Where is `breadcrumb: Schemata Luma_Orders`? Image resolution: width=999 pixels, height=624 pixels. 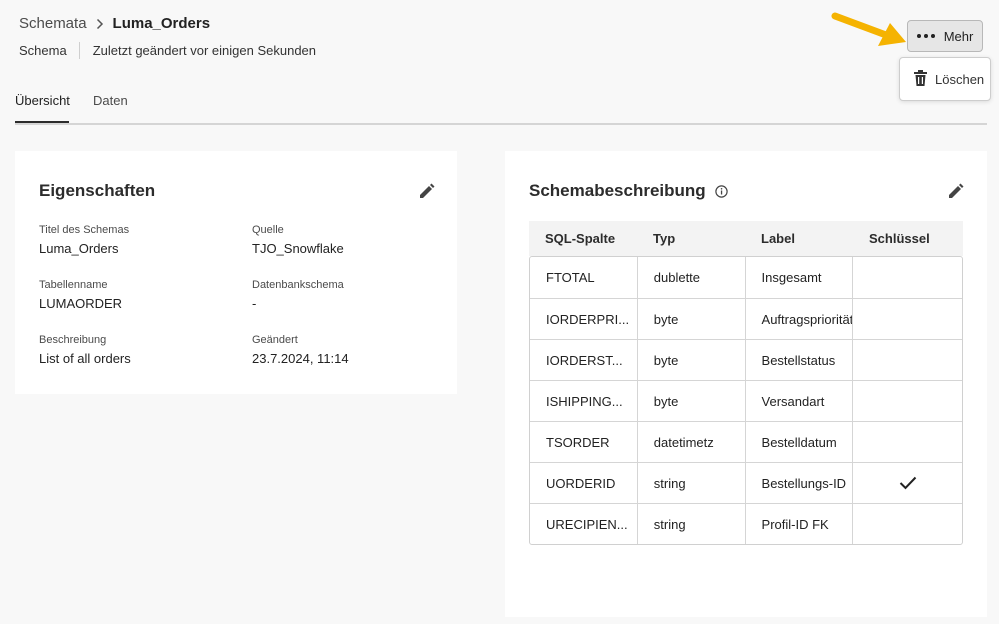 breadcrumb: Schemata Luma_Orders is located at coordinates (114, 23).